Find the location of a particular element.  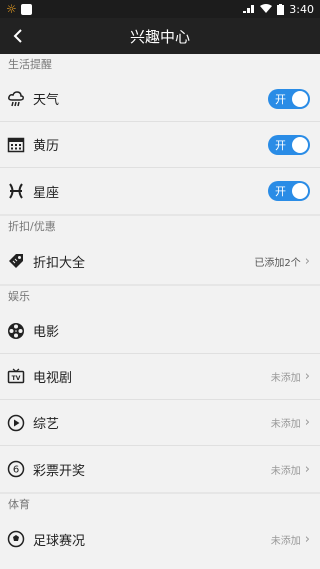

header-bar: 兴趣中心 is located at coordinates (160, 36).